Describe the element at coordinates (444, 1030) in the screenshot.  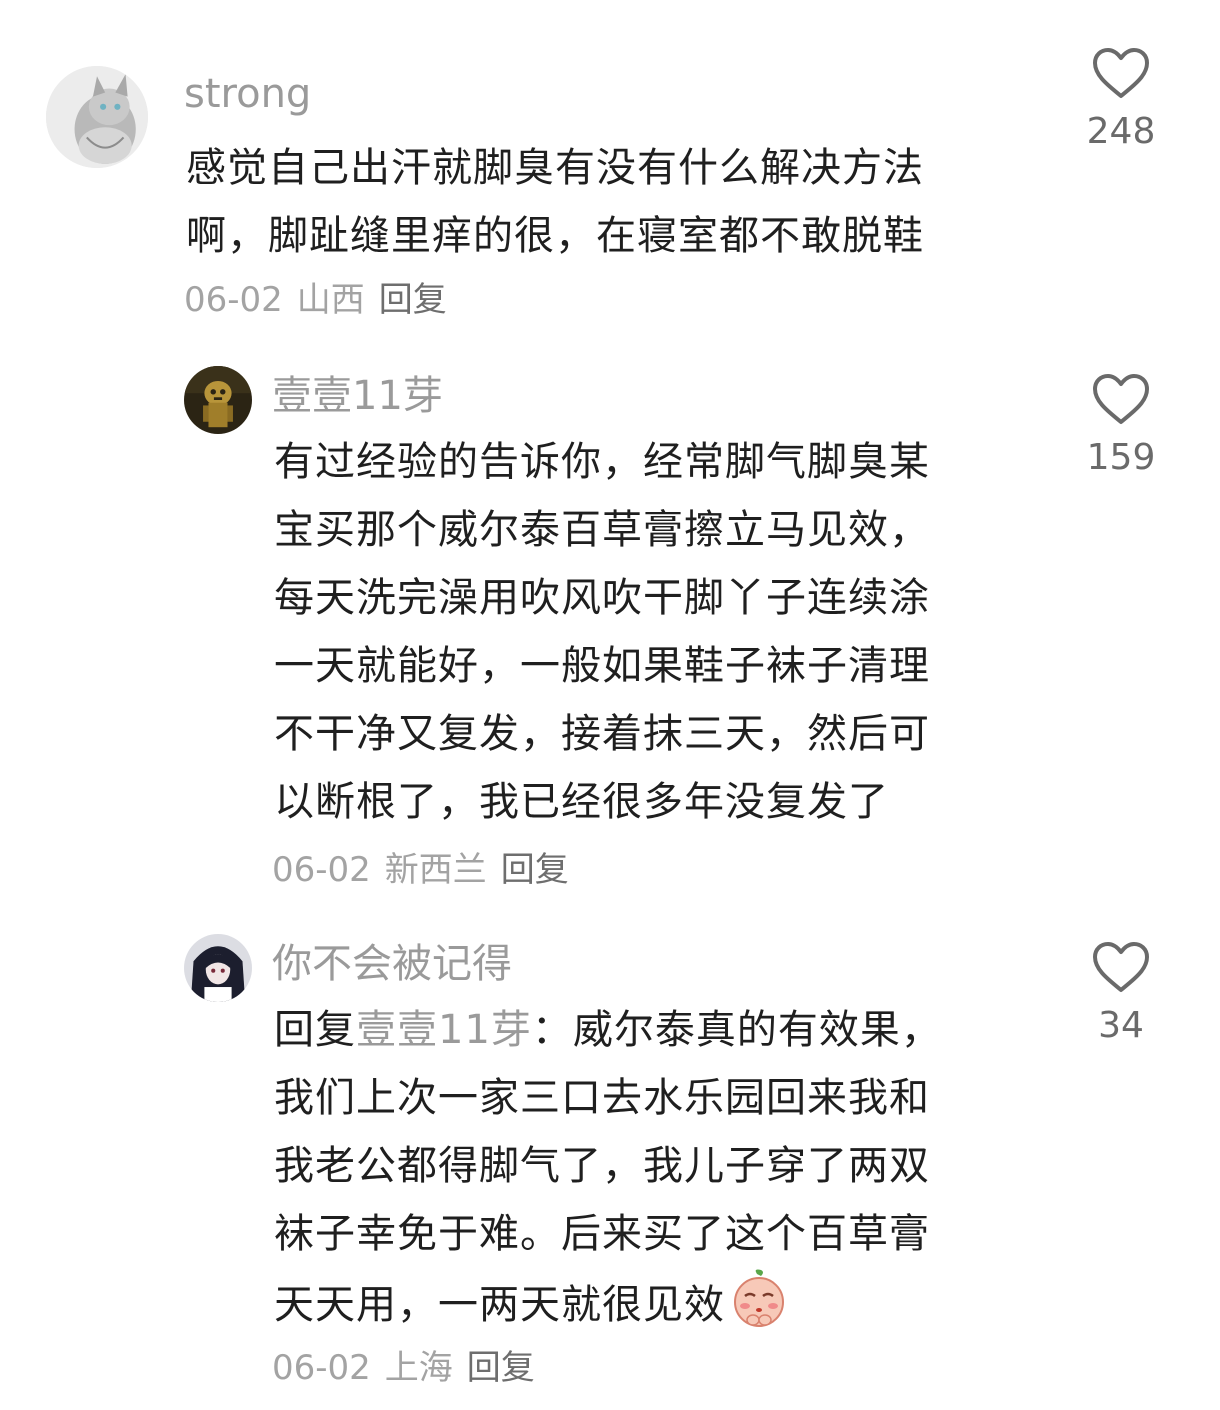
I see `mention-link: 壹壹11芽` at that location.